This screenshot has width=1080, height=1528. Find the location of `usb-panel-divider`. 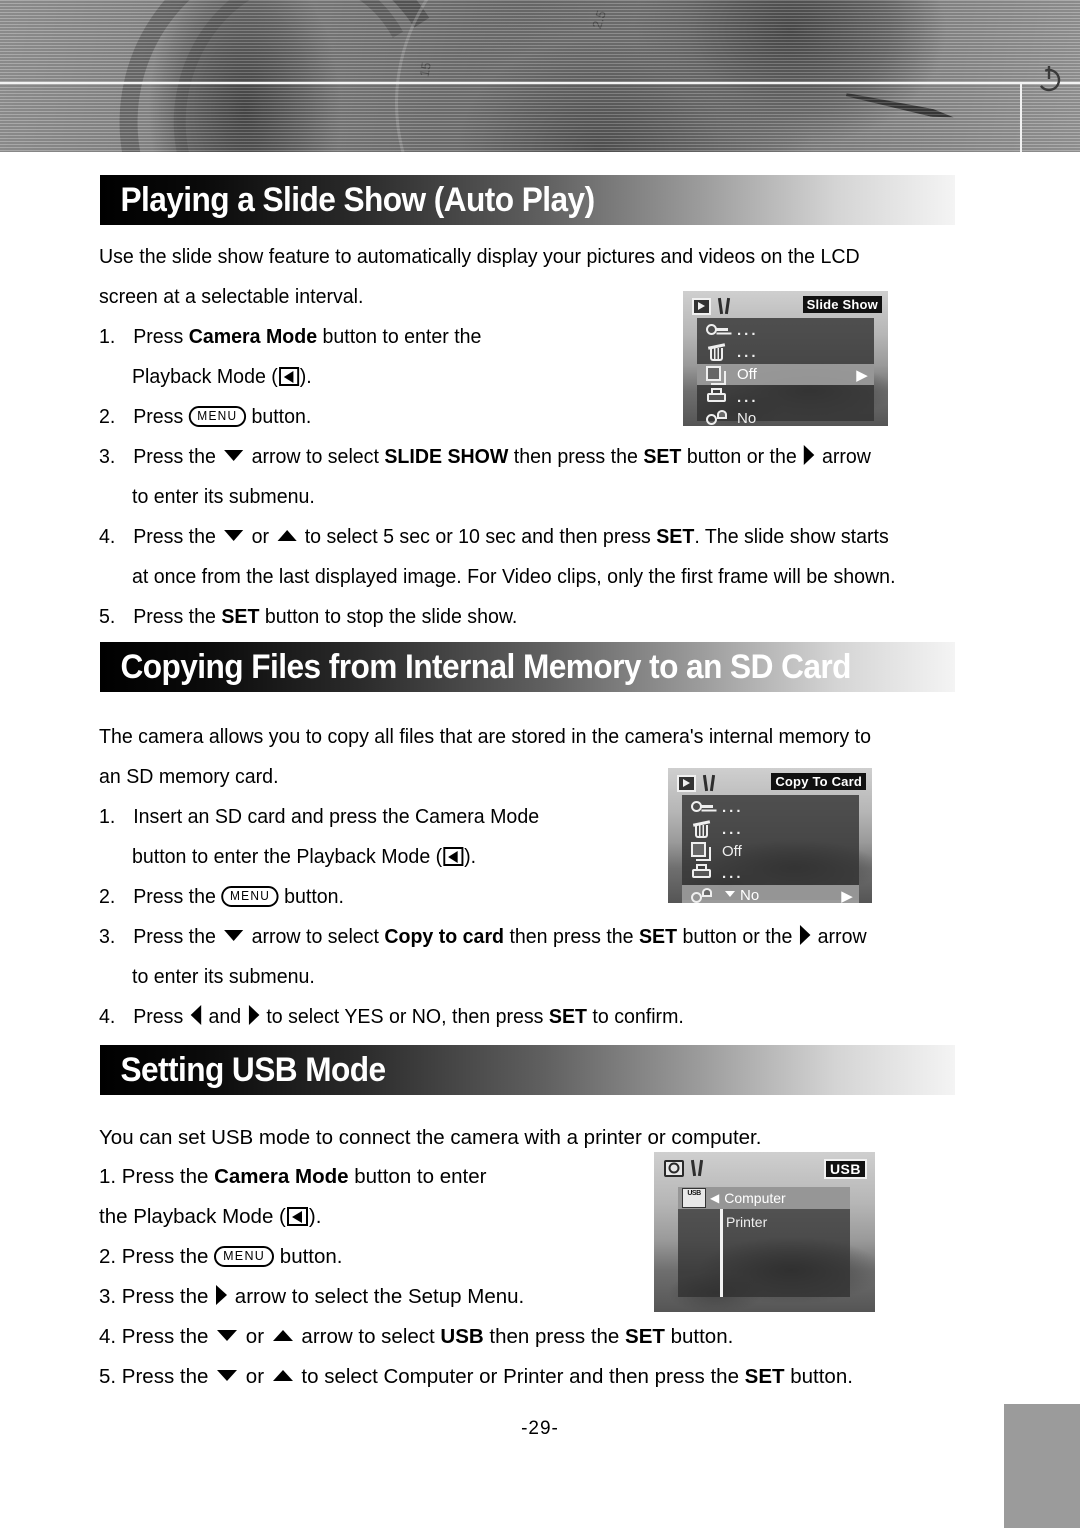

usb-panel-divider is located at coordinates (721, 1253).